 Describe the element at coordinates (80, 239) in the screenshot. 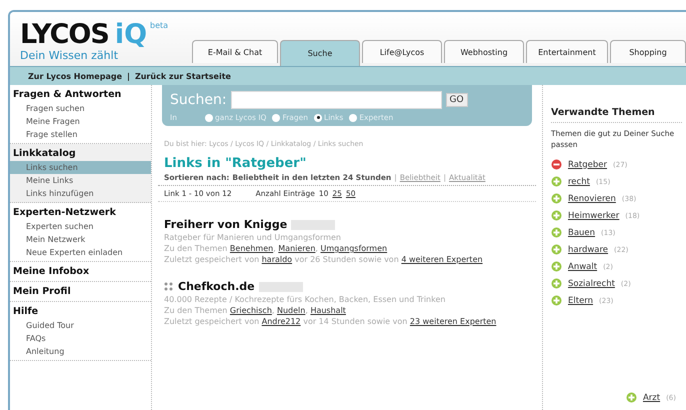

I see `sidebar-item: Mein Netzwerk` at that location.